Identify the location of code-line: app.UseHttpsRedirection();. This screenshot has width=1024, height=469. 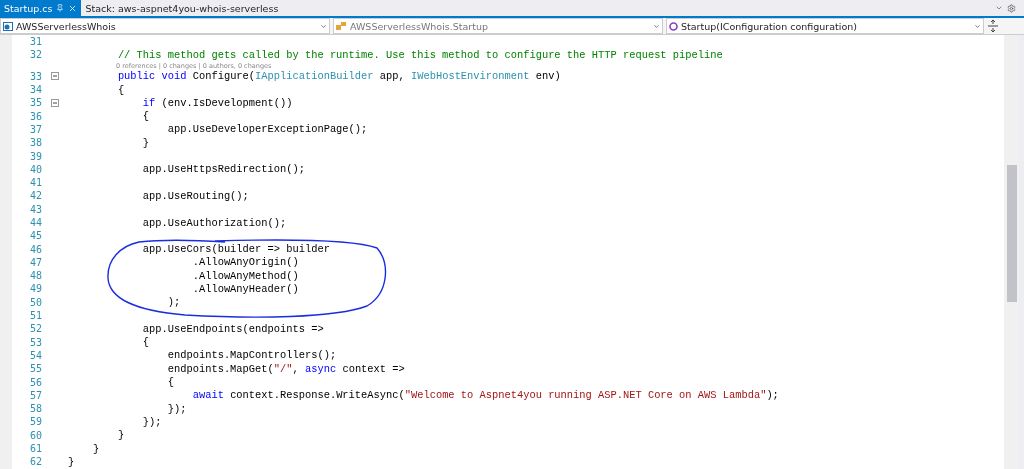
(223, 169).